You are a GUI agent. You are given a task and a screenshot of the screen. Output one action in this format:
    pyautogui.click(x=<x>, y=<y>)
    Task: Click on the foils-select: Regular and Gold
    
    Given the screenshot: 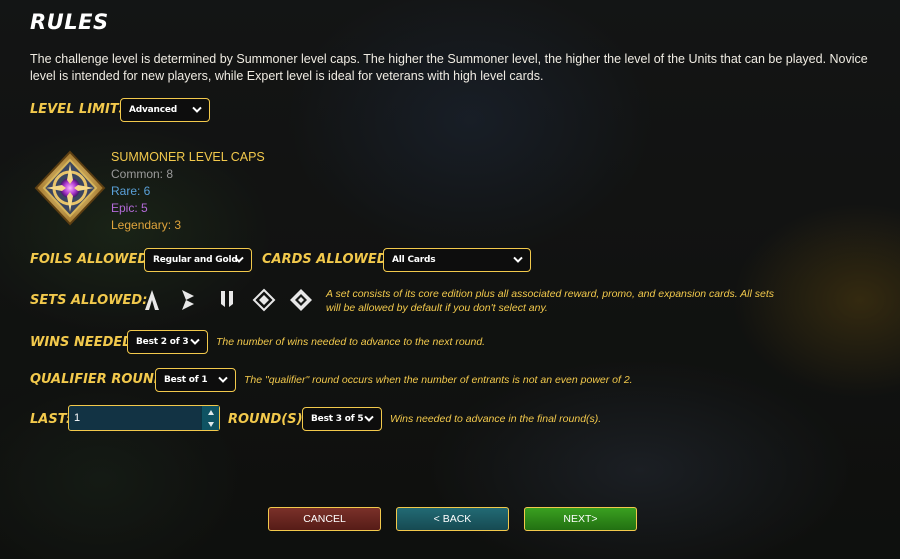 What is the action you would take?
    pyautogui.click(x=198, y=260)
    